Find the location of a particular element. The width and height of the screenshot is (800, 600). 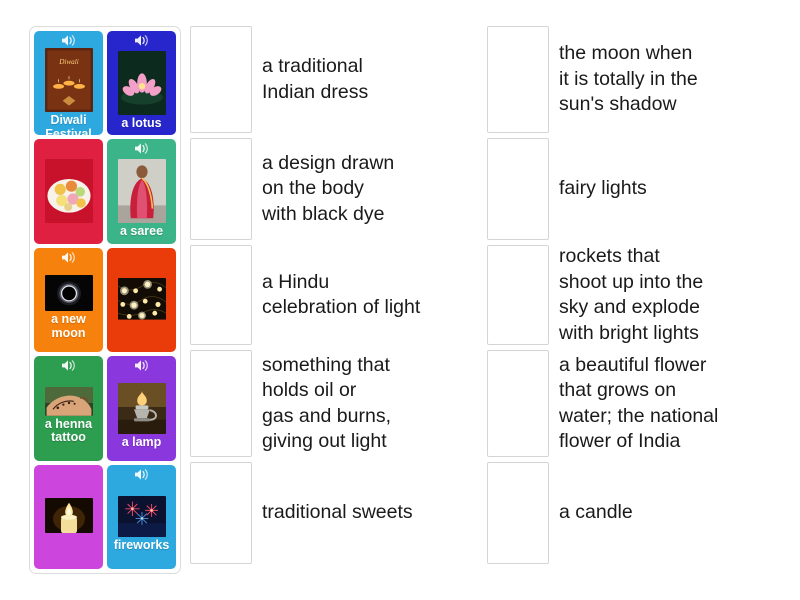

dropzone-def-lotus is located at coordinates (518, 403).